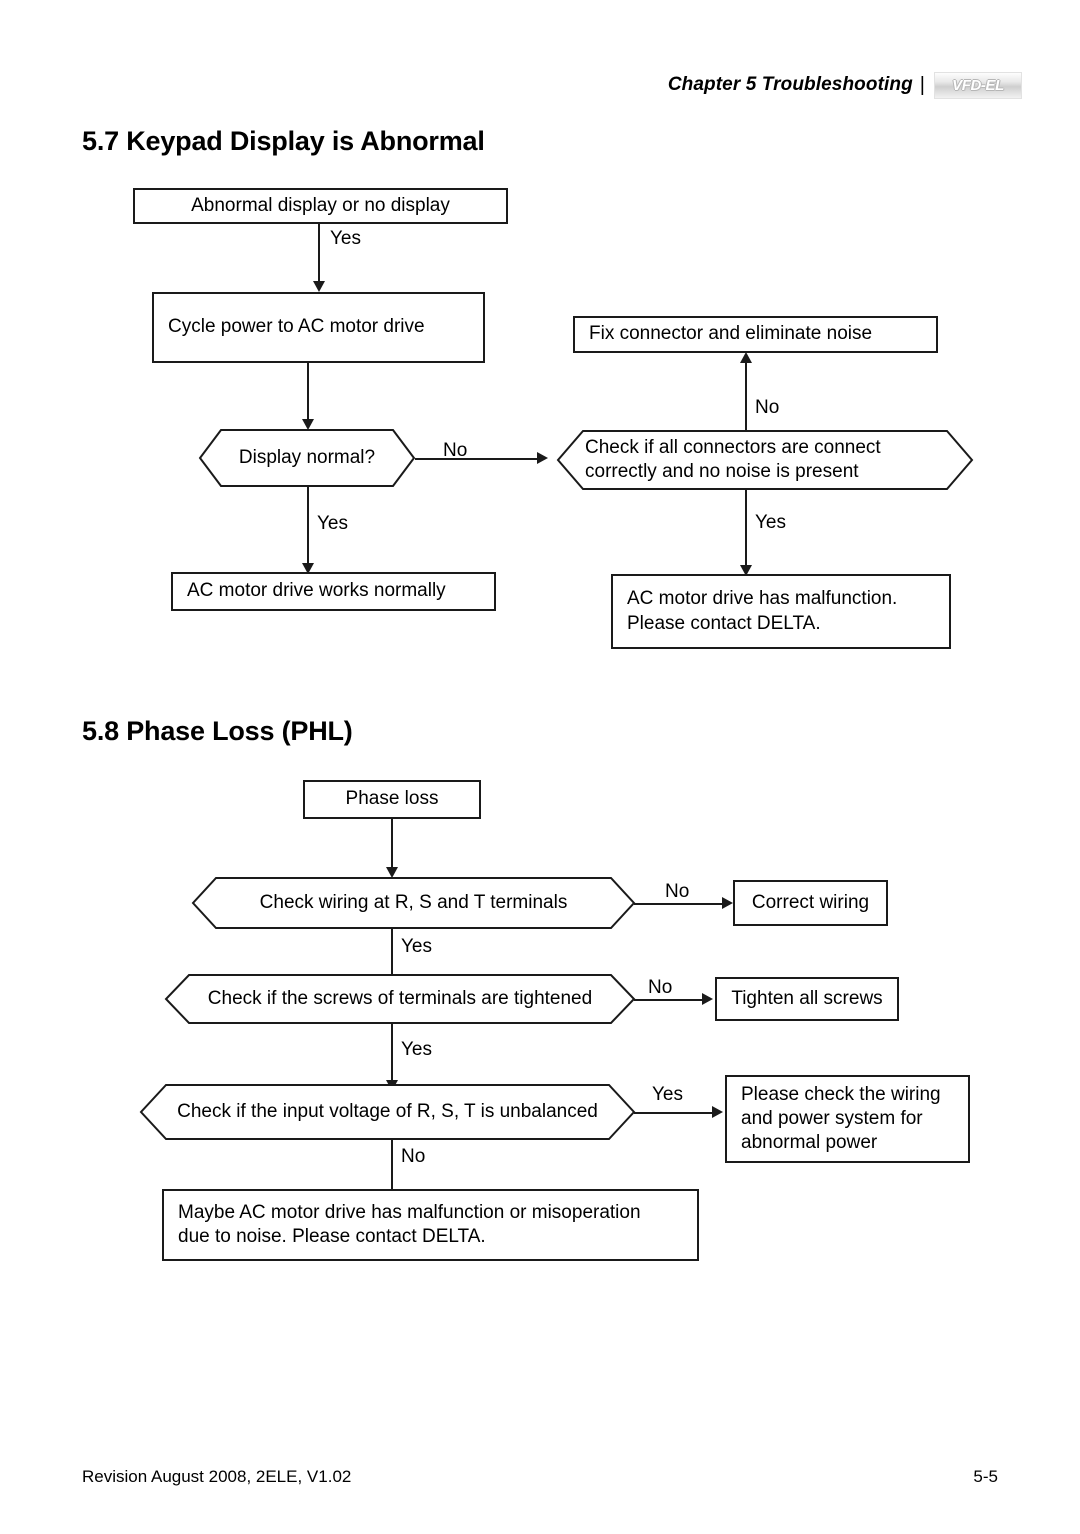 This screenshot has width=1080, height=1534. Describe the element at coordinates (320, 206) in the screenshot. I see `node-abnormal-display: Abnormal display or no display` at that location.